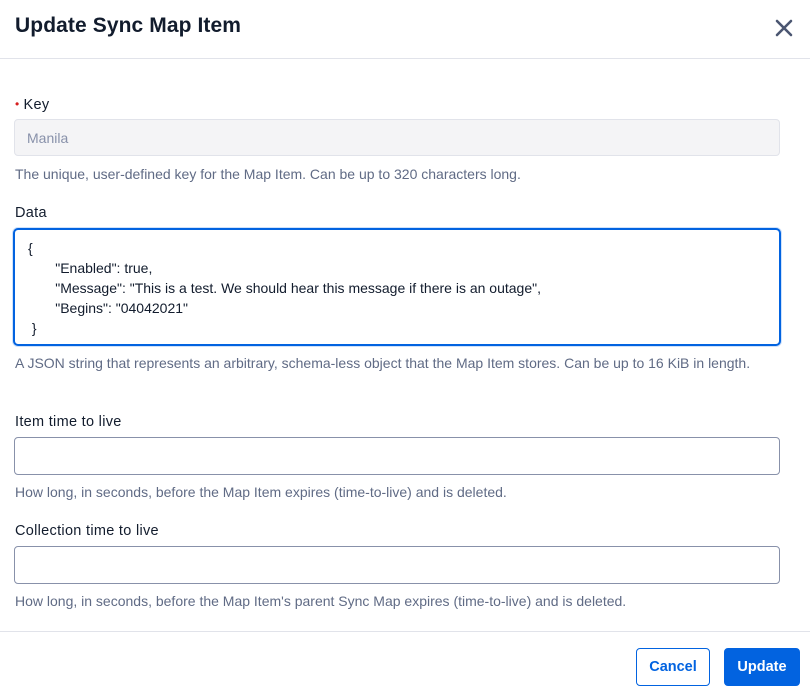 This screenshot has height=689, width=810. Describe the element at coordinates (17, 104) in the screenshot. I see `required-indicator: •` at that location.